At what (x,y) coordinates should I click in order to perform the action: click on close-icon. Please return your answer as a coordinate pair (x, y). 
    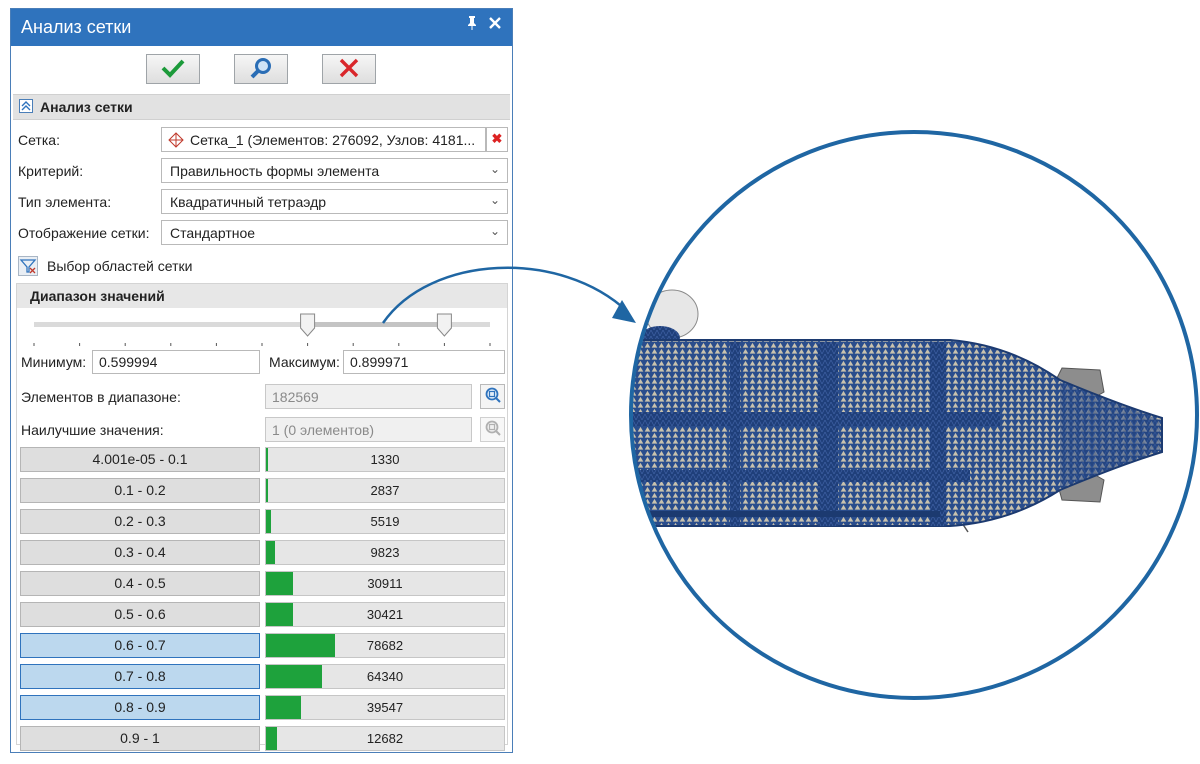
    Looking at the image, I should click on (495, 25).